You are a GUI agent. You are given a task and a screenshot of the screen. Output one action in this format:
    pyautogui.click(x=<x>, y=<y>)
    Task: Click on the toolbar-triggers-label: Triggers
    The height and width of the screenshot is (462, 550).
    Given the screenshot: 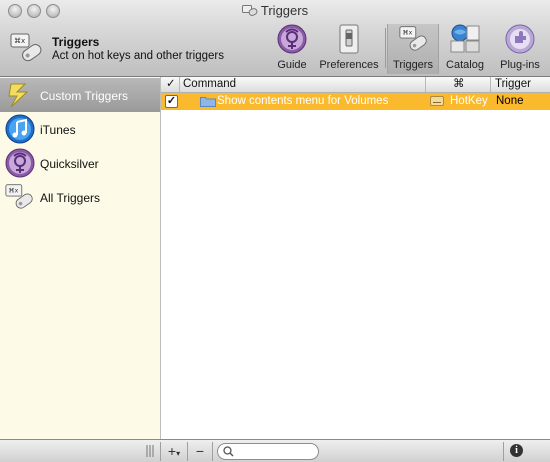 What is the action you would take?
    pyautogui.click(x=413, y=65)
    